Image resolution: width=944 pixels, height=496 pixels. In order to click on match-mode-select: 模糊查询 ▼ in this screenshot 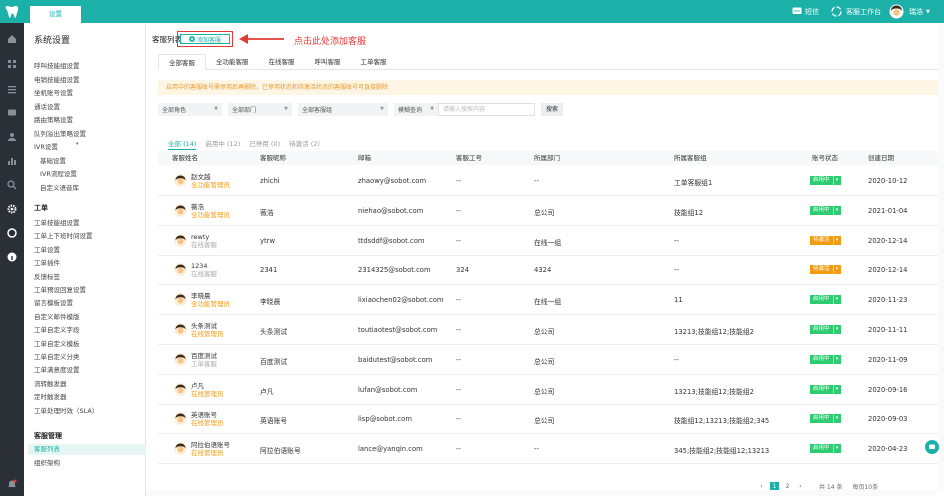, I will do `click(416, 109)`.